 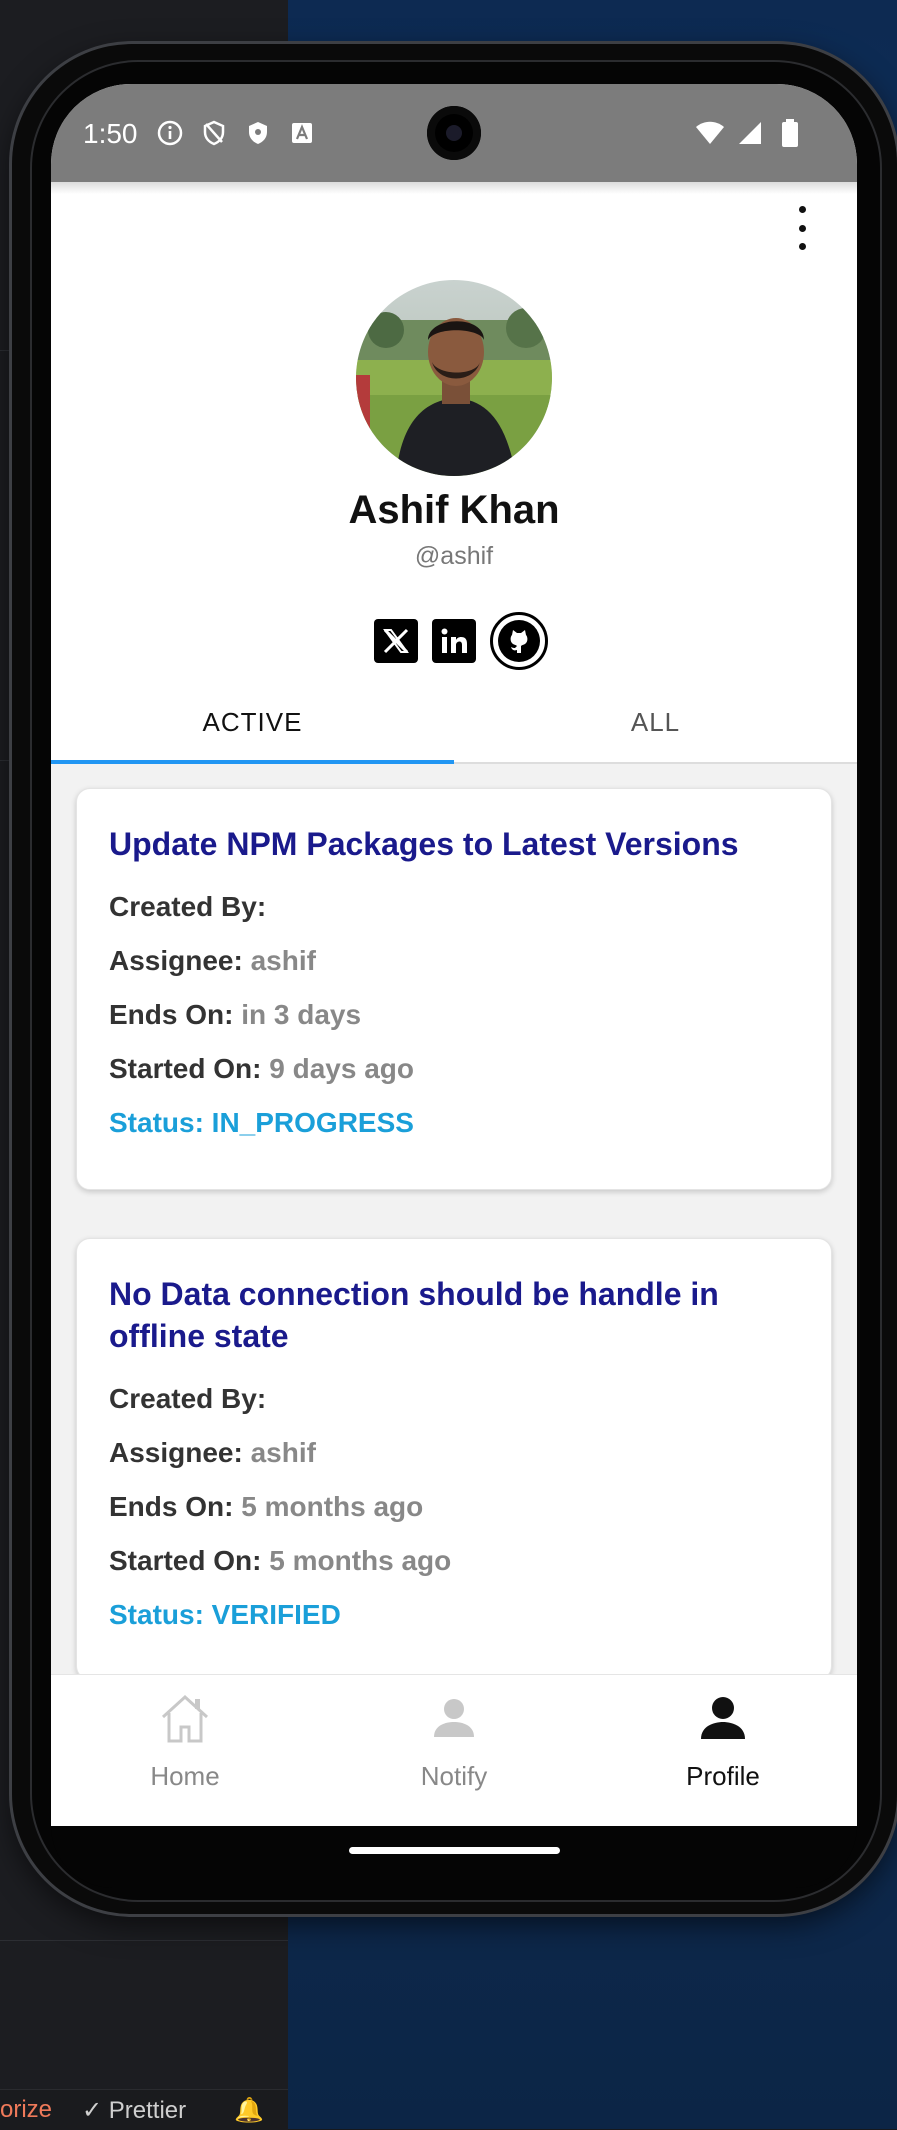 What do you see at coordinates (519, 641) in the screenshot?
I see `github-icon` at bounding box center [519, 641].